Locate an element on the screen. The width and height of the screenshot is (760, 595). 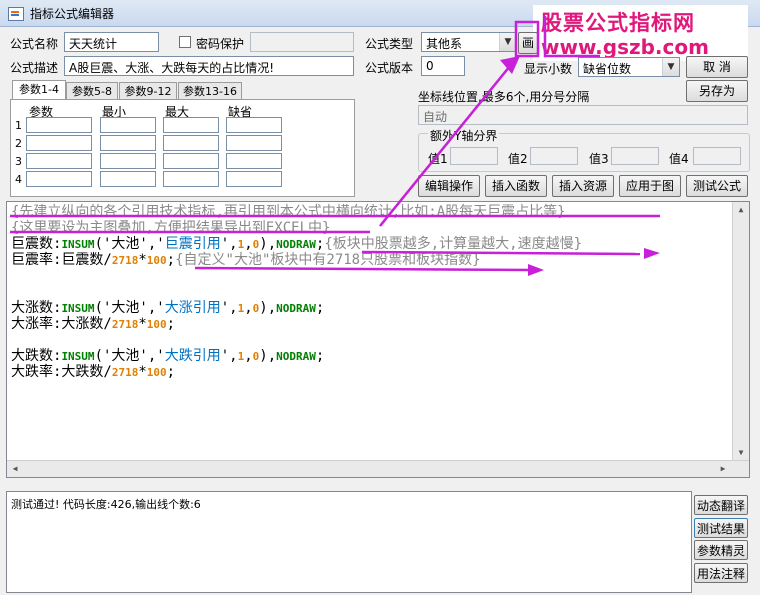
dynamic-translate-button: 动态翻译 is located at coordinates (721, 505).